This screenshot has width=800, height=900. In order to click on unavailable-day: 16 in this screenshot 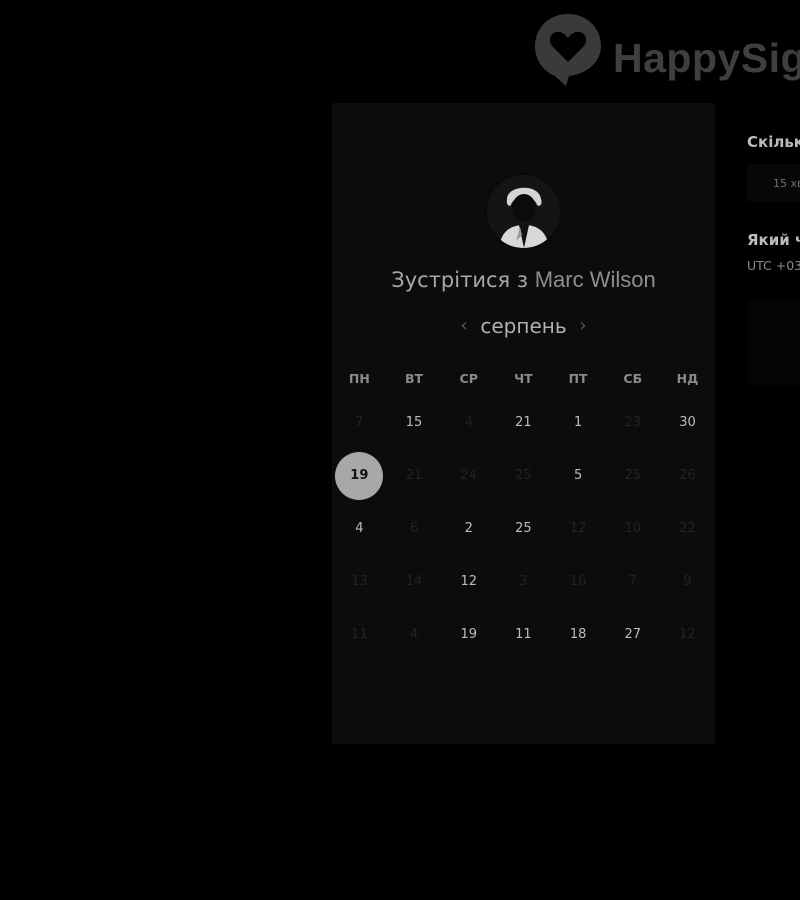, I will do `click(578, 581)`.